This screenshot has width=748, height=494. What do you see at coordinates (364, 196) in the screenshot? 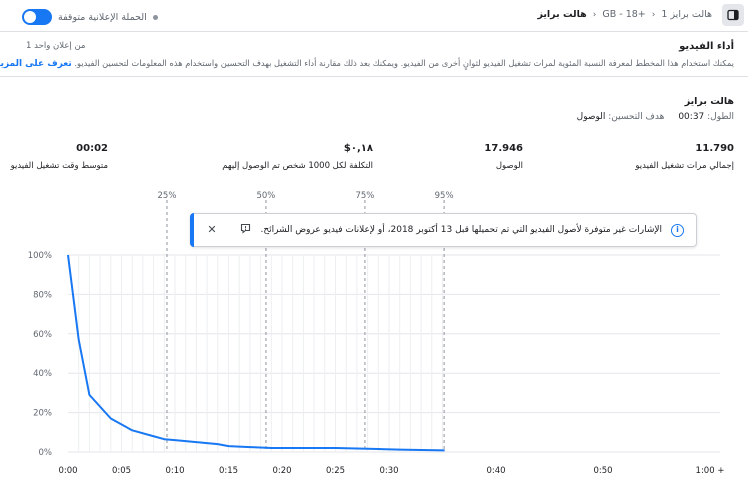
I see `quartile-marker-label: 75%` at bounding box center [364, 196].